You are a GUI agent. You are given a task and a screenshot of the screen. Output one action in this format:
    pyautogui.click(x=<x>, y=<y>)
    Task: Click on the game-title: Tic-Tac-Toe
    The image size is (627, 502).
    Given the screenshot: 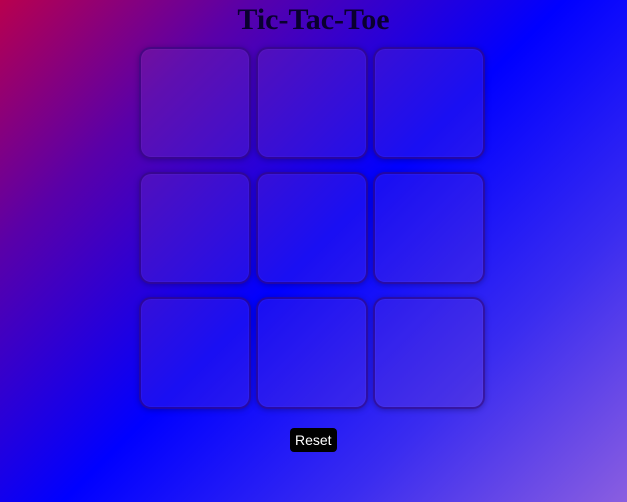 What is the action you would take?
    pyautogui.click(x=313, y=19)
    